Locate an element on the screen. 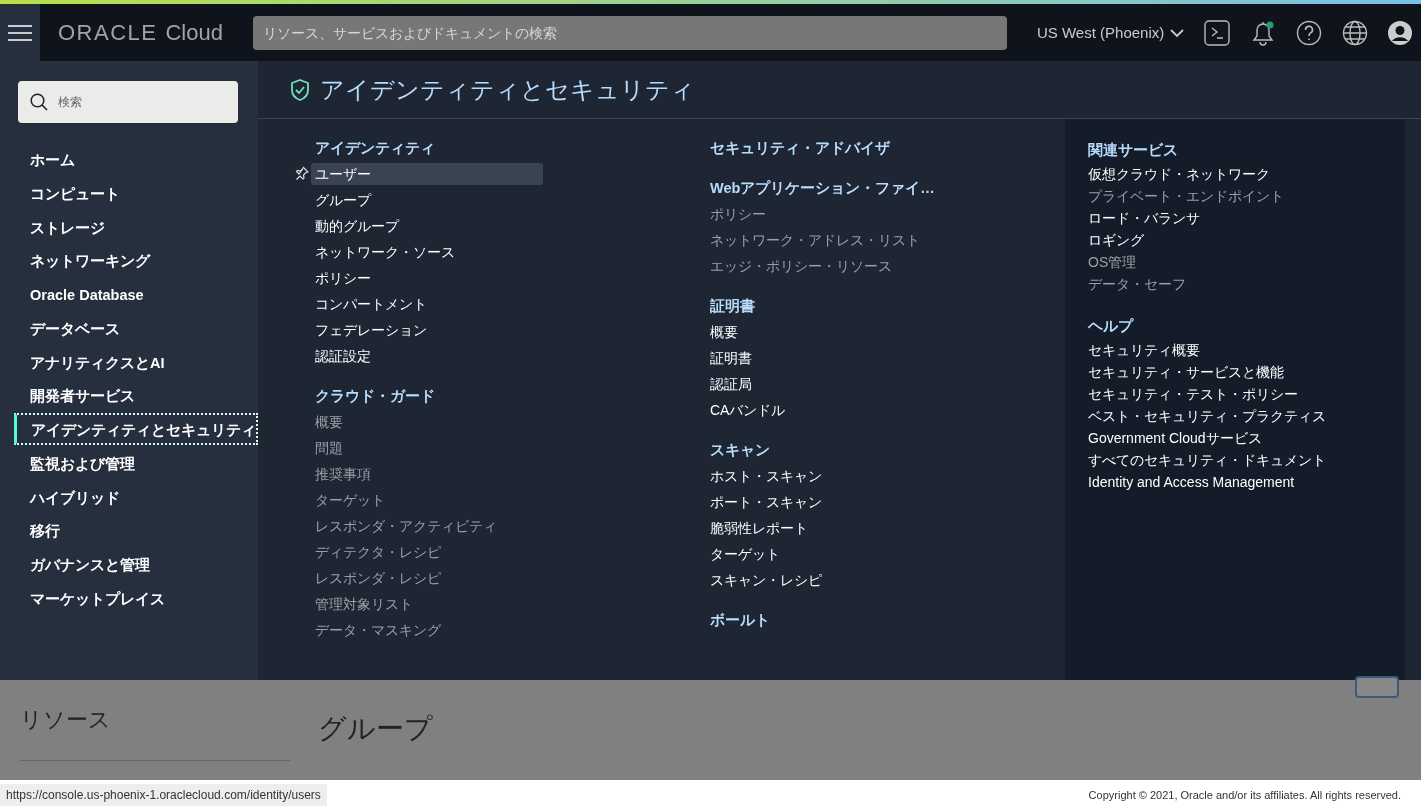 The image size is (1421, 810). menu-link: 動的グループ is located at coordinates (427, 226).